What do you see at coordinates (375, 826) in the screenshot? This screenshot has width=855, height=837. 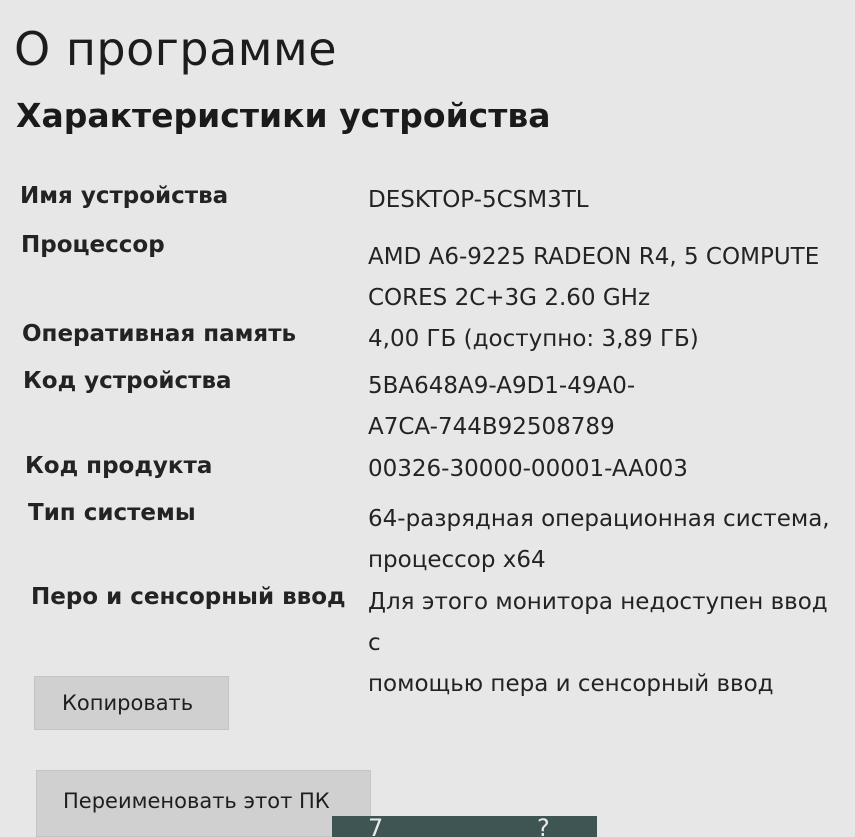 I see `taskbar-glyph-left: 7` at bounding box center [375, 826].